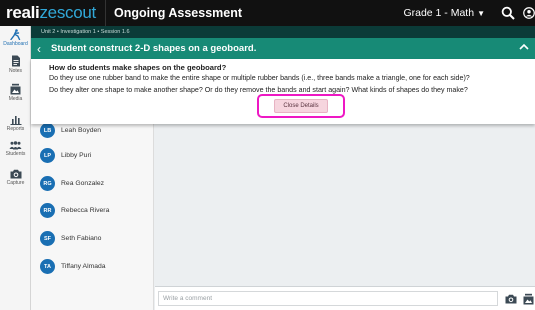  I want to click on rail-item-capture: Capture, so click(15, 177).